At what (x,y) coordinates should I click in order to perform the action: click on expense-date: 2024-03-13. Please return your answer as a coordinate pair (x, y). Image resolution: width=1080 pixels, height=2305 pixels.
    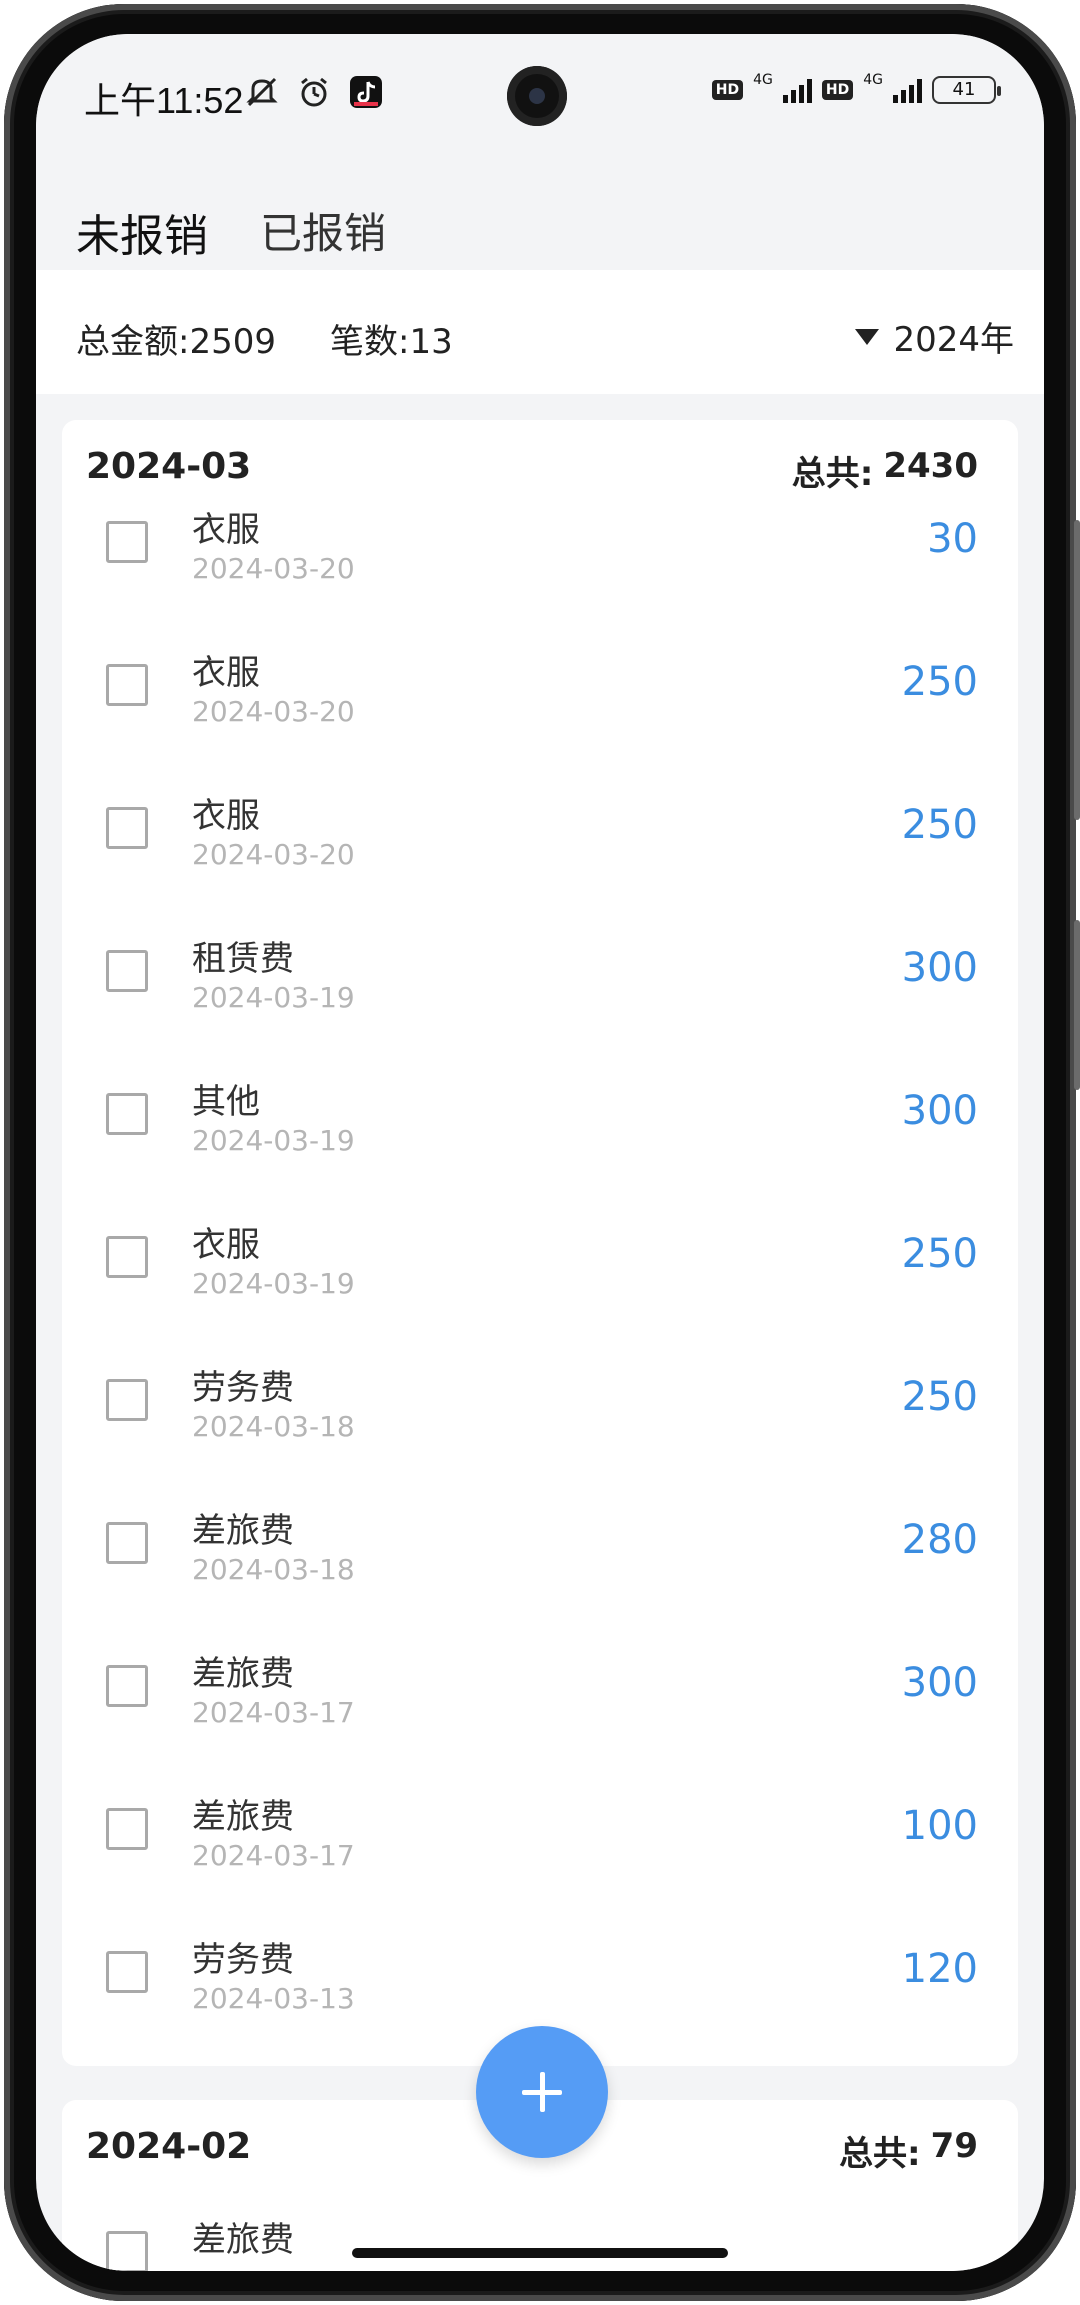
    Looking at the image, I should click on (273, 1998).